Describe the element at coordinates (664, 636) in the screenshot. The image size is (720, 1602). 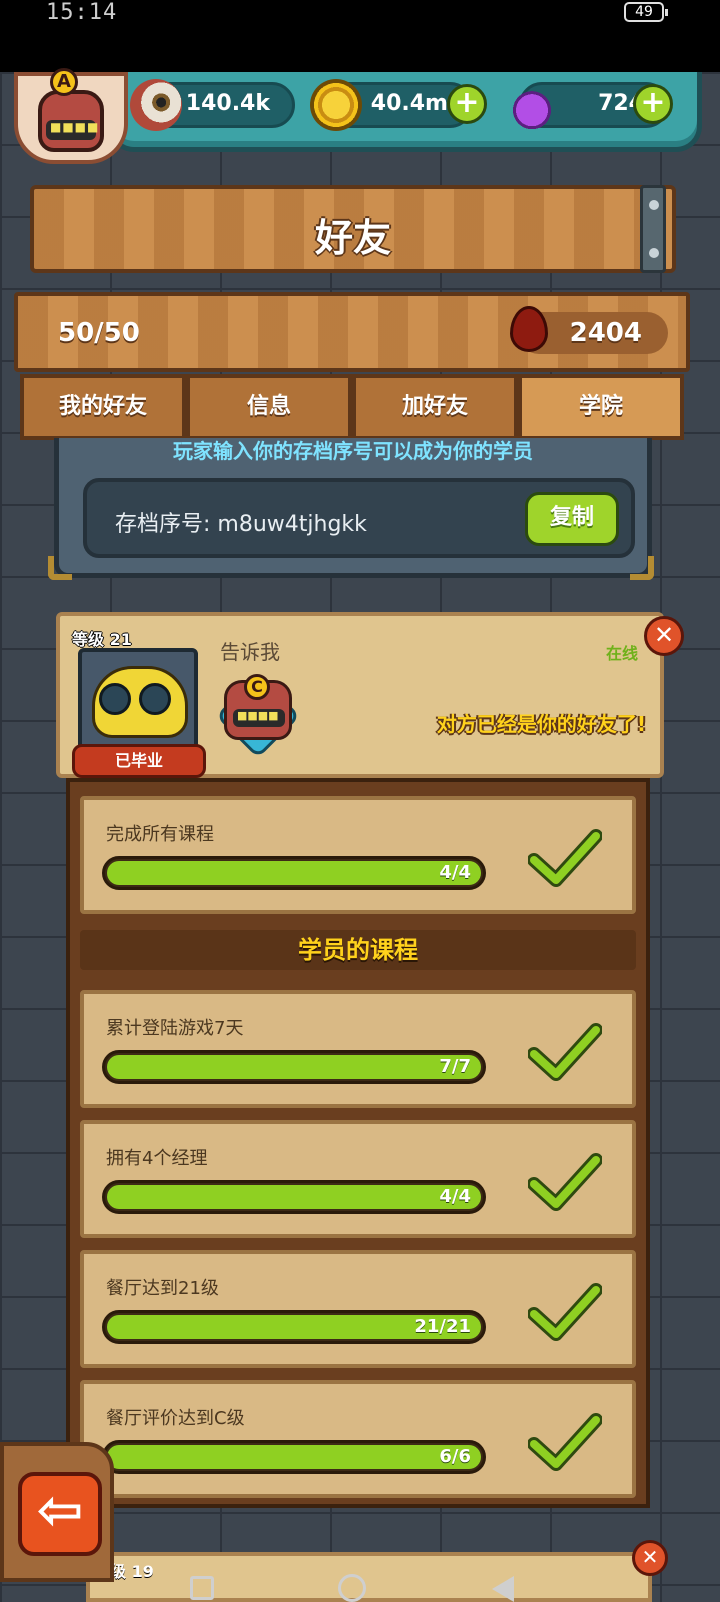
I see `remove-student-button: ✕` at that location.